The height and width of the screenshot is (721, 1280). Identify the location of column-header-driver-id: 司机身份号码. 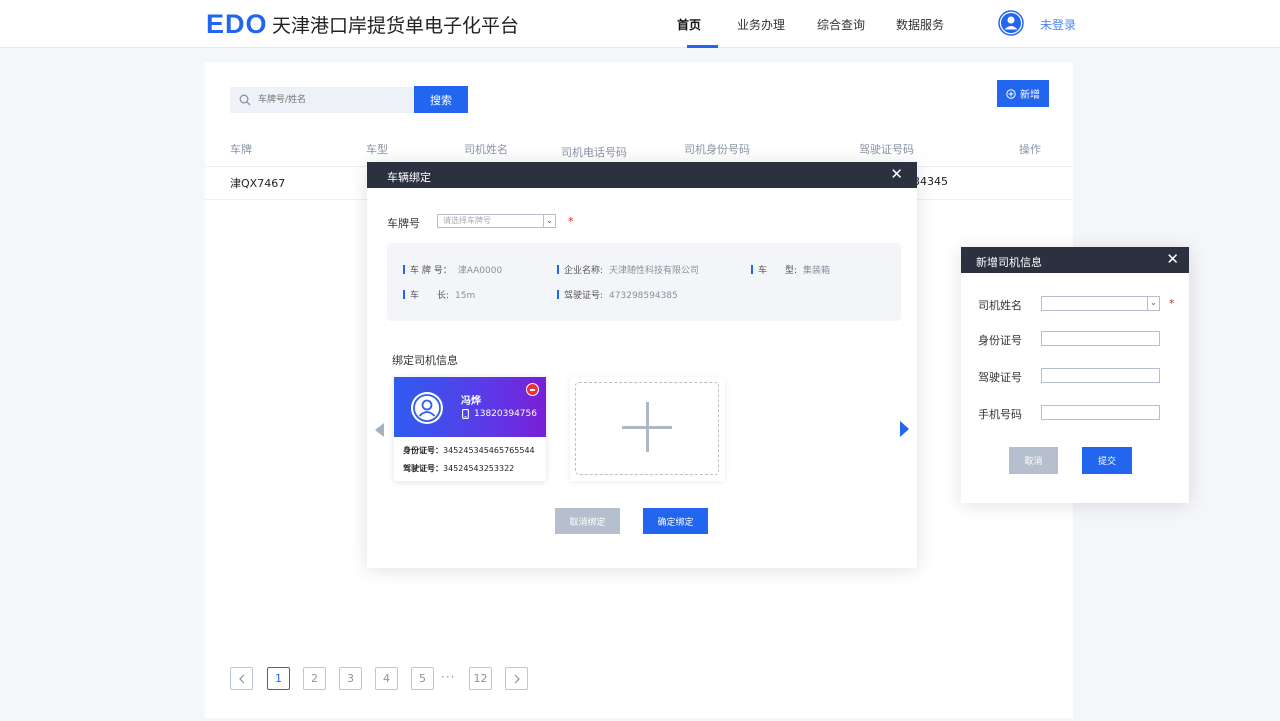
(717, 149).